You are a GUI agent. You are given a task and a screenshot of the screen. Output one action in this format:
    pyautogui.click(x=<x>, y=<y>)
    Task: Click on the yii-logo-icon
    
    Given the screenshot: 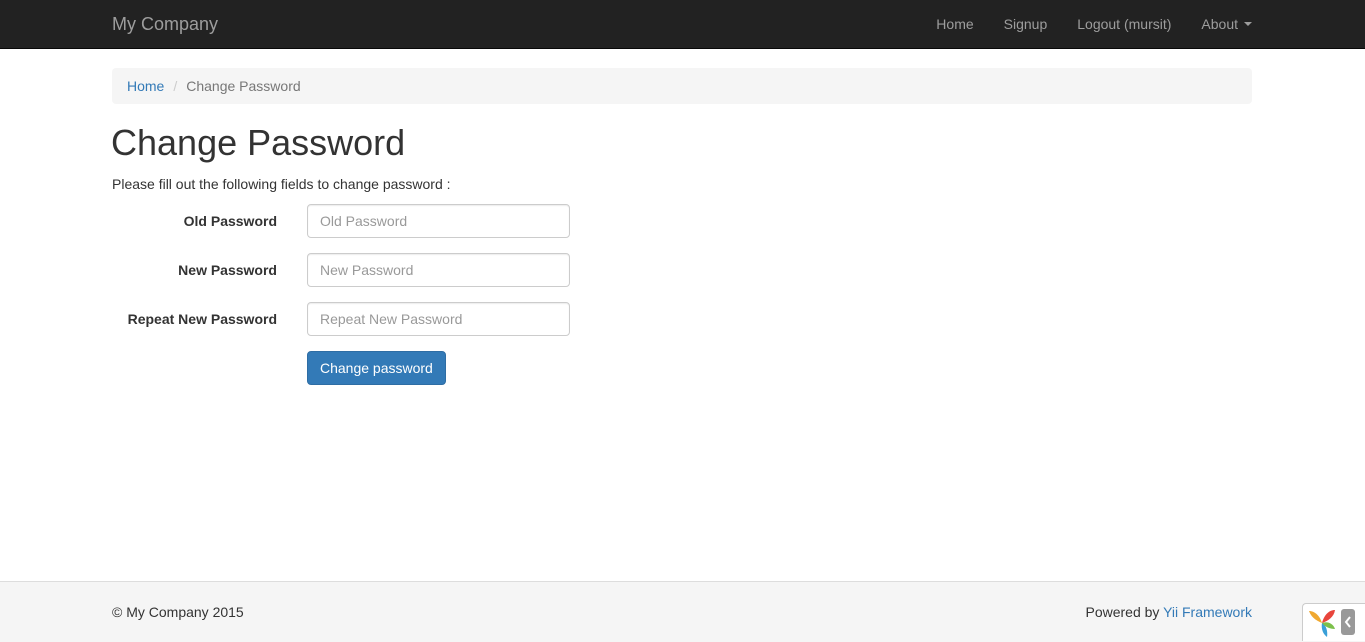 What is the action you would take?
    pyautogui.click(x=1322, y=623)
    